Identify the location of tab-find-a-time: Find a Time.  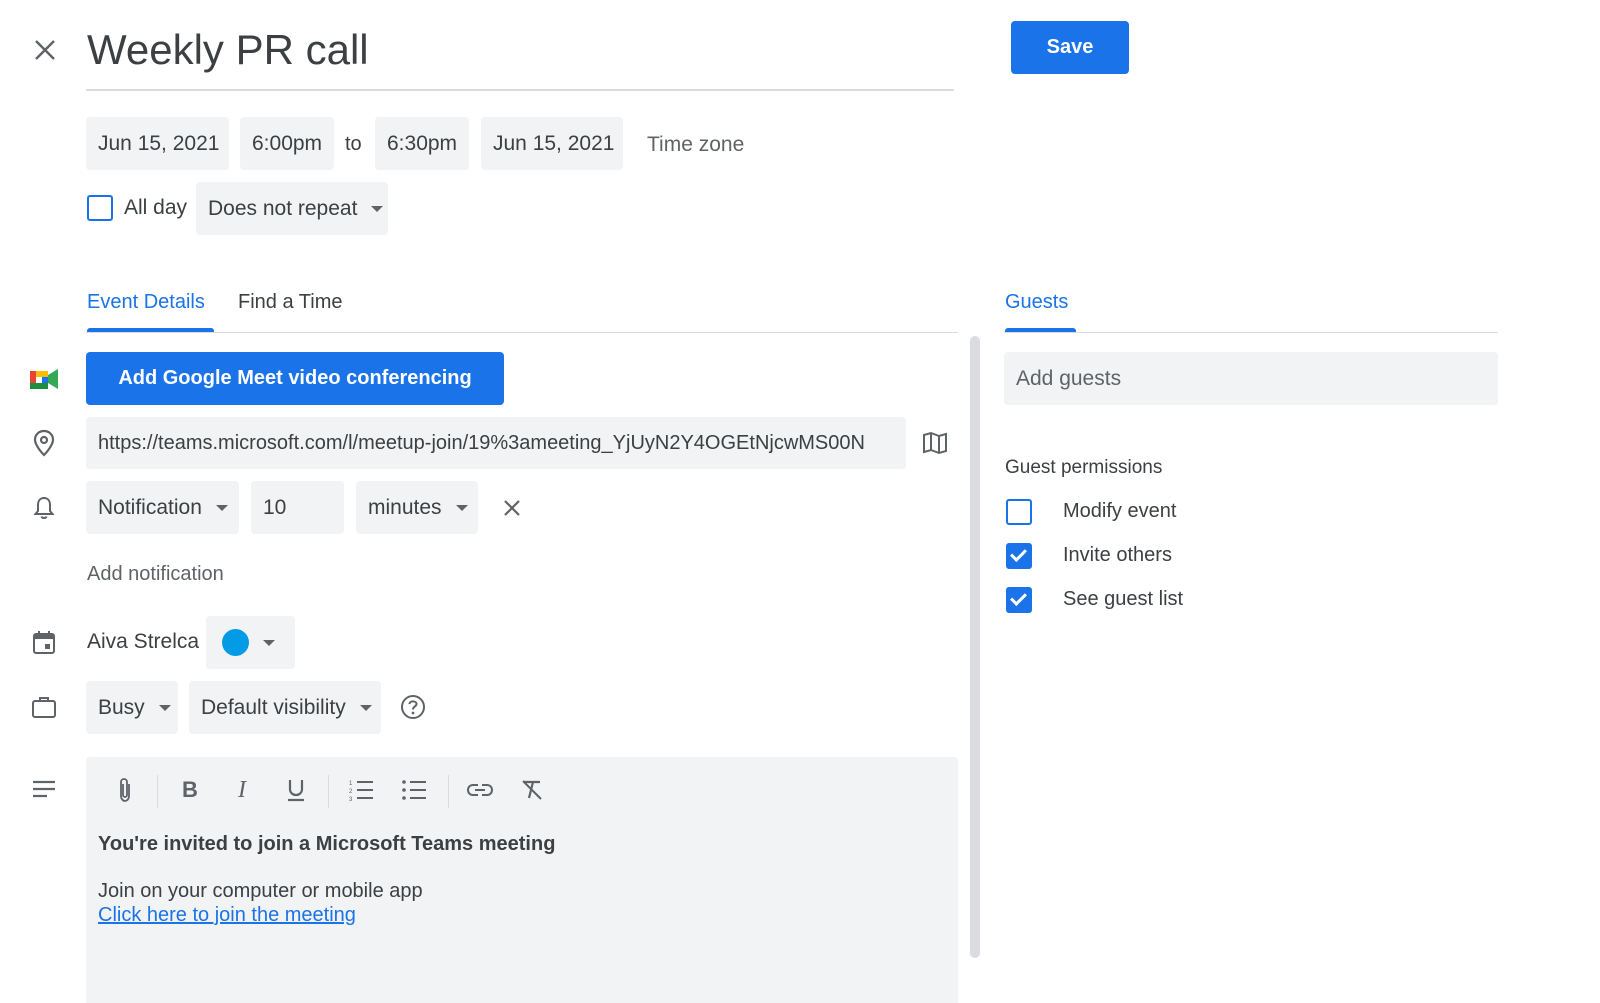
(290, 302).